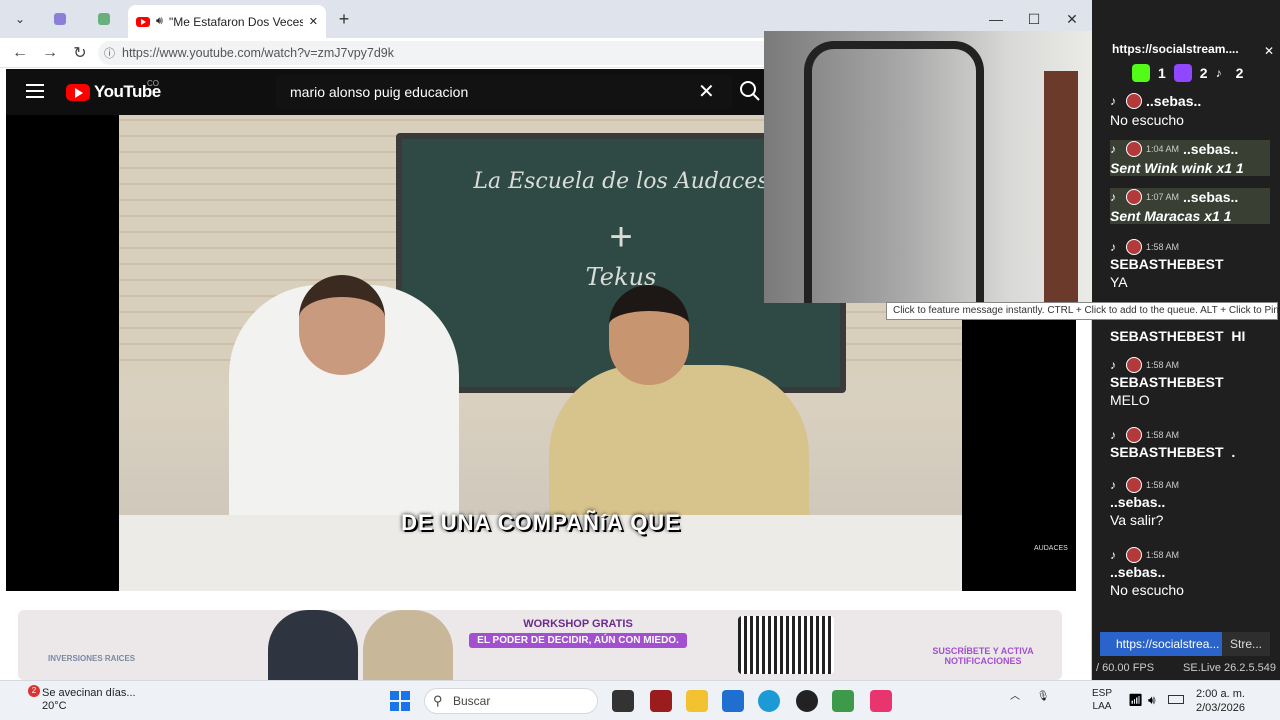  I want to click on youtube-play-icon, so click(78, 92).